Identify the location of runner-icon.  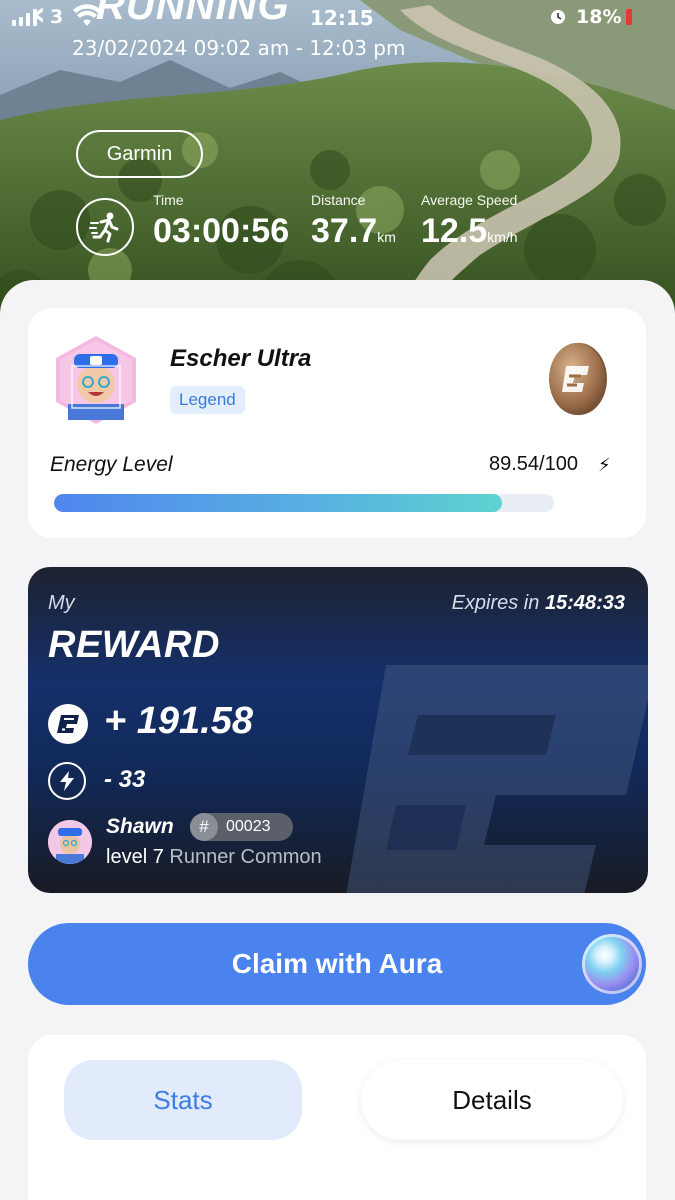
(105, 227).